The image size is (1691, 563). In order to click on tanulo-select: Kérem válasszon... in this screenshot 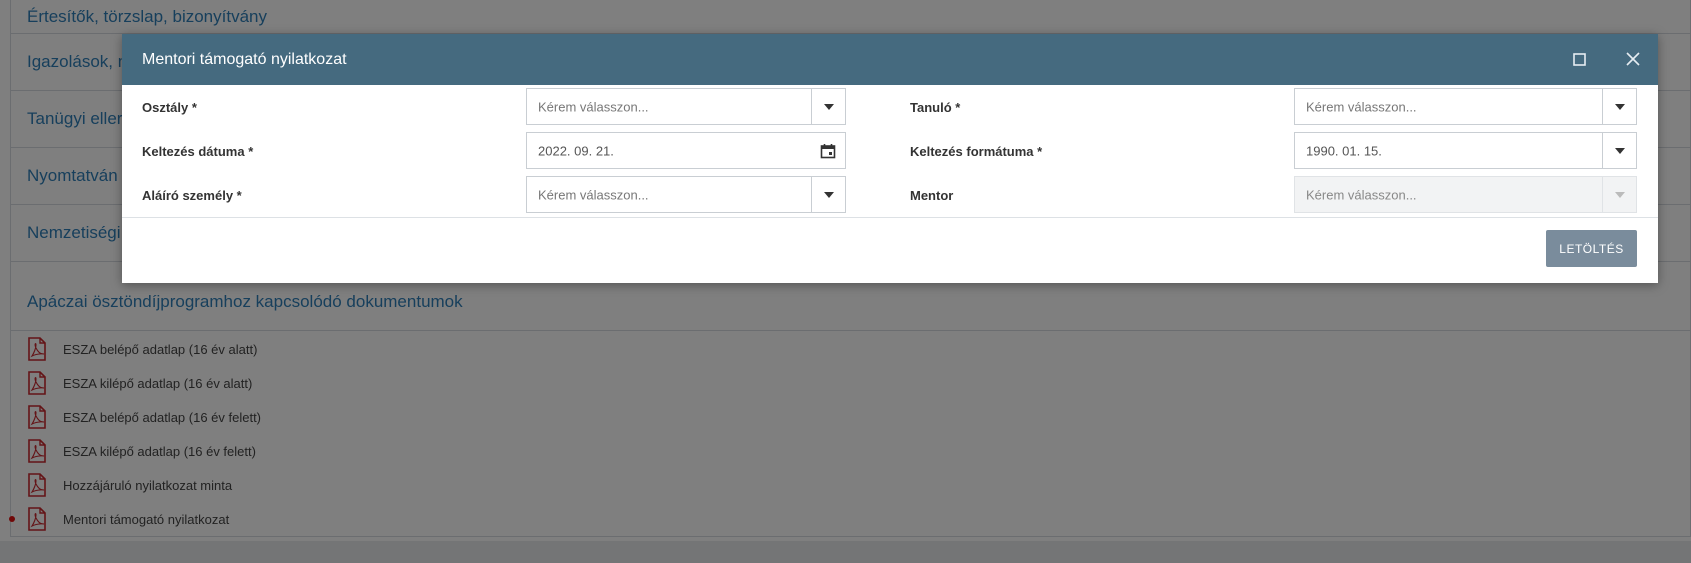, I will do `click(1465, 106)`.